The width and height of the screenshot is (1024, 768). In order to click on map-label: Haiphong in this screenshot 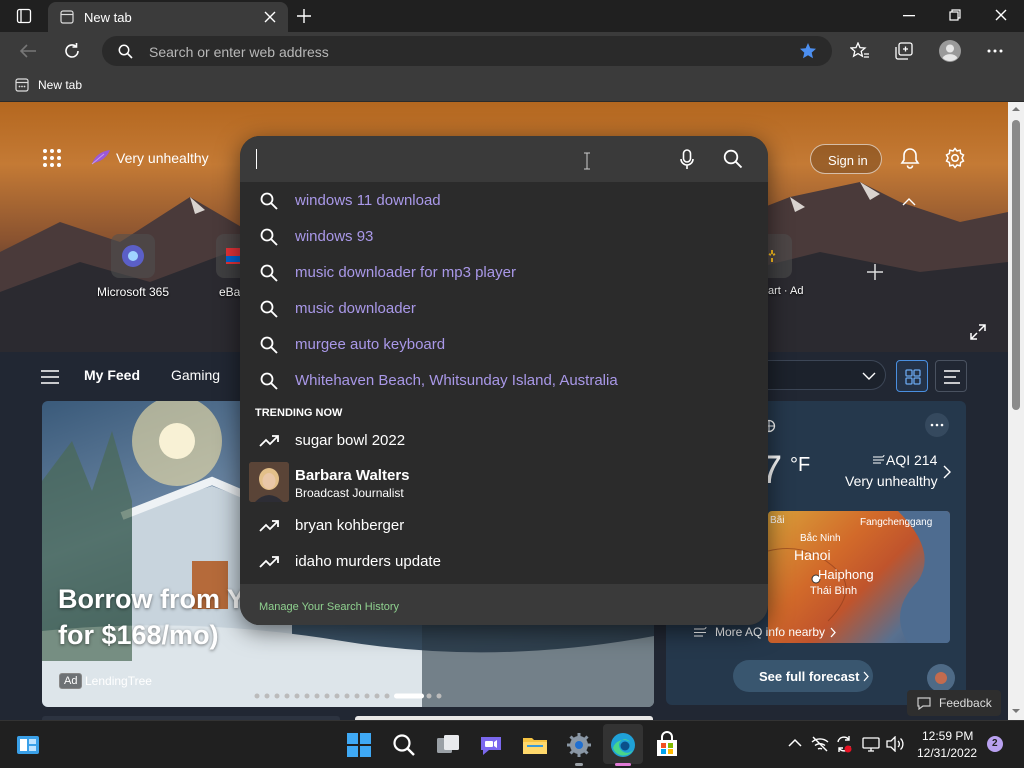, I will do `click(846, 574)`.